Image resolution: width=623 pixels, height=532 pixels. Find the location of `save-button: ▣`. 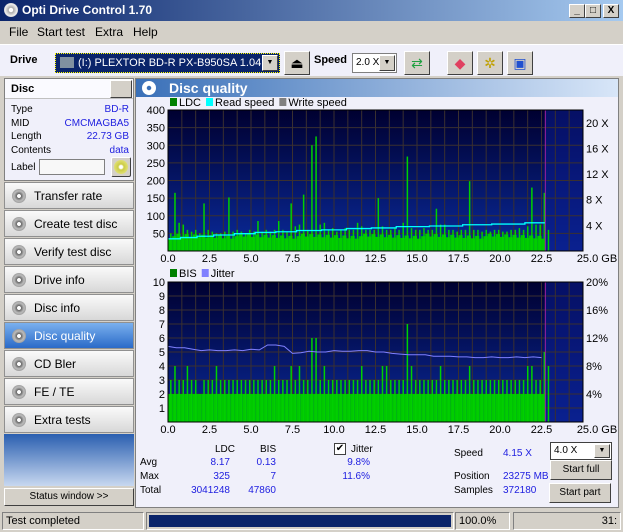

save-button: ▣ is located at coordinates (520, 63).